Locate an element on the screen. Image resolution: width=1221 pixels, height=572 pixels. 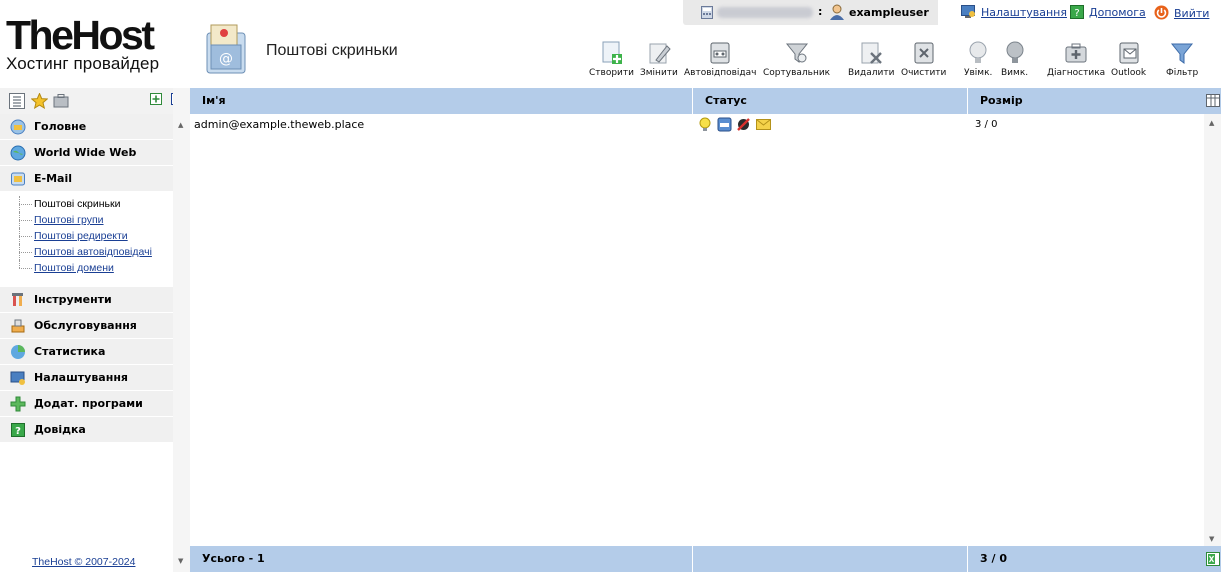
envelope-icon is located at coordinates (763, 124).